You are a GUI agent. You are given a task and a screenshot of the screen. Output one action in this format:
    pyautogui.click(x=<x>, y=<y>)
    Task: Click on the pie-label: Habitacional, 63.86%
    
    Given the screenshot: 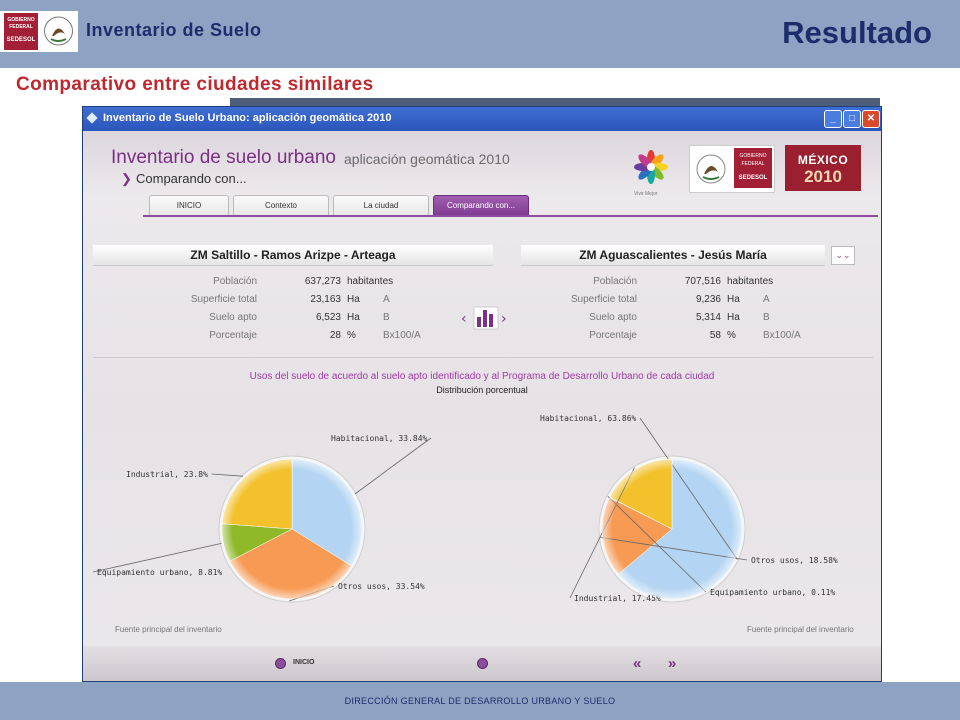 What is the action you would take?
    pyautogui.click(x=588, y=418)
    